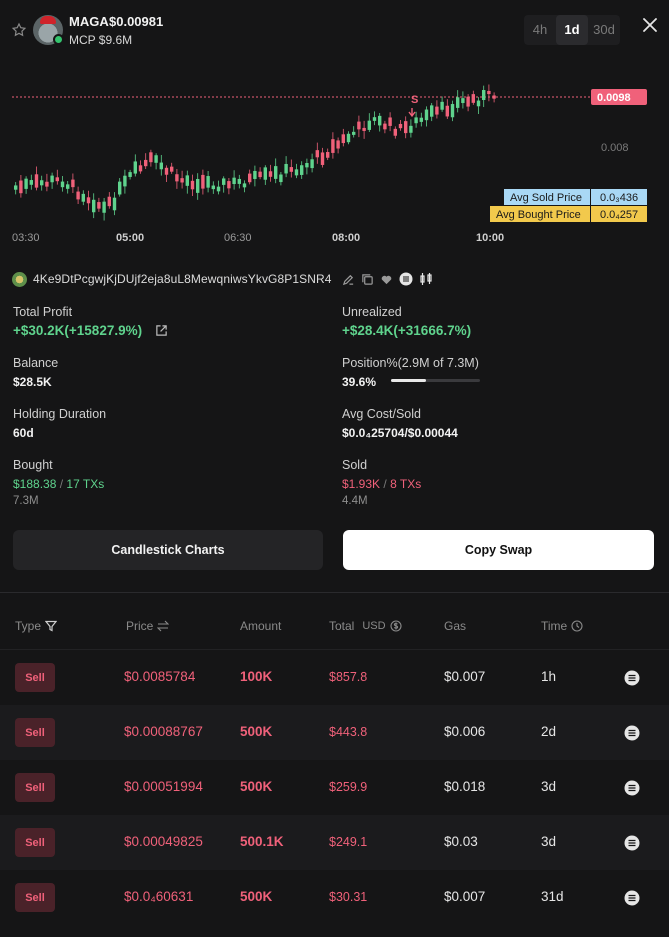  What do you see at coordinates (33, 465) in the screenshot?
I see `bought-label: Bought` at bounding box center [33, 465].